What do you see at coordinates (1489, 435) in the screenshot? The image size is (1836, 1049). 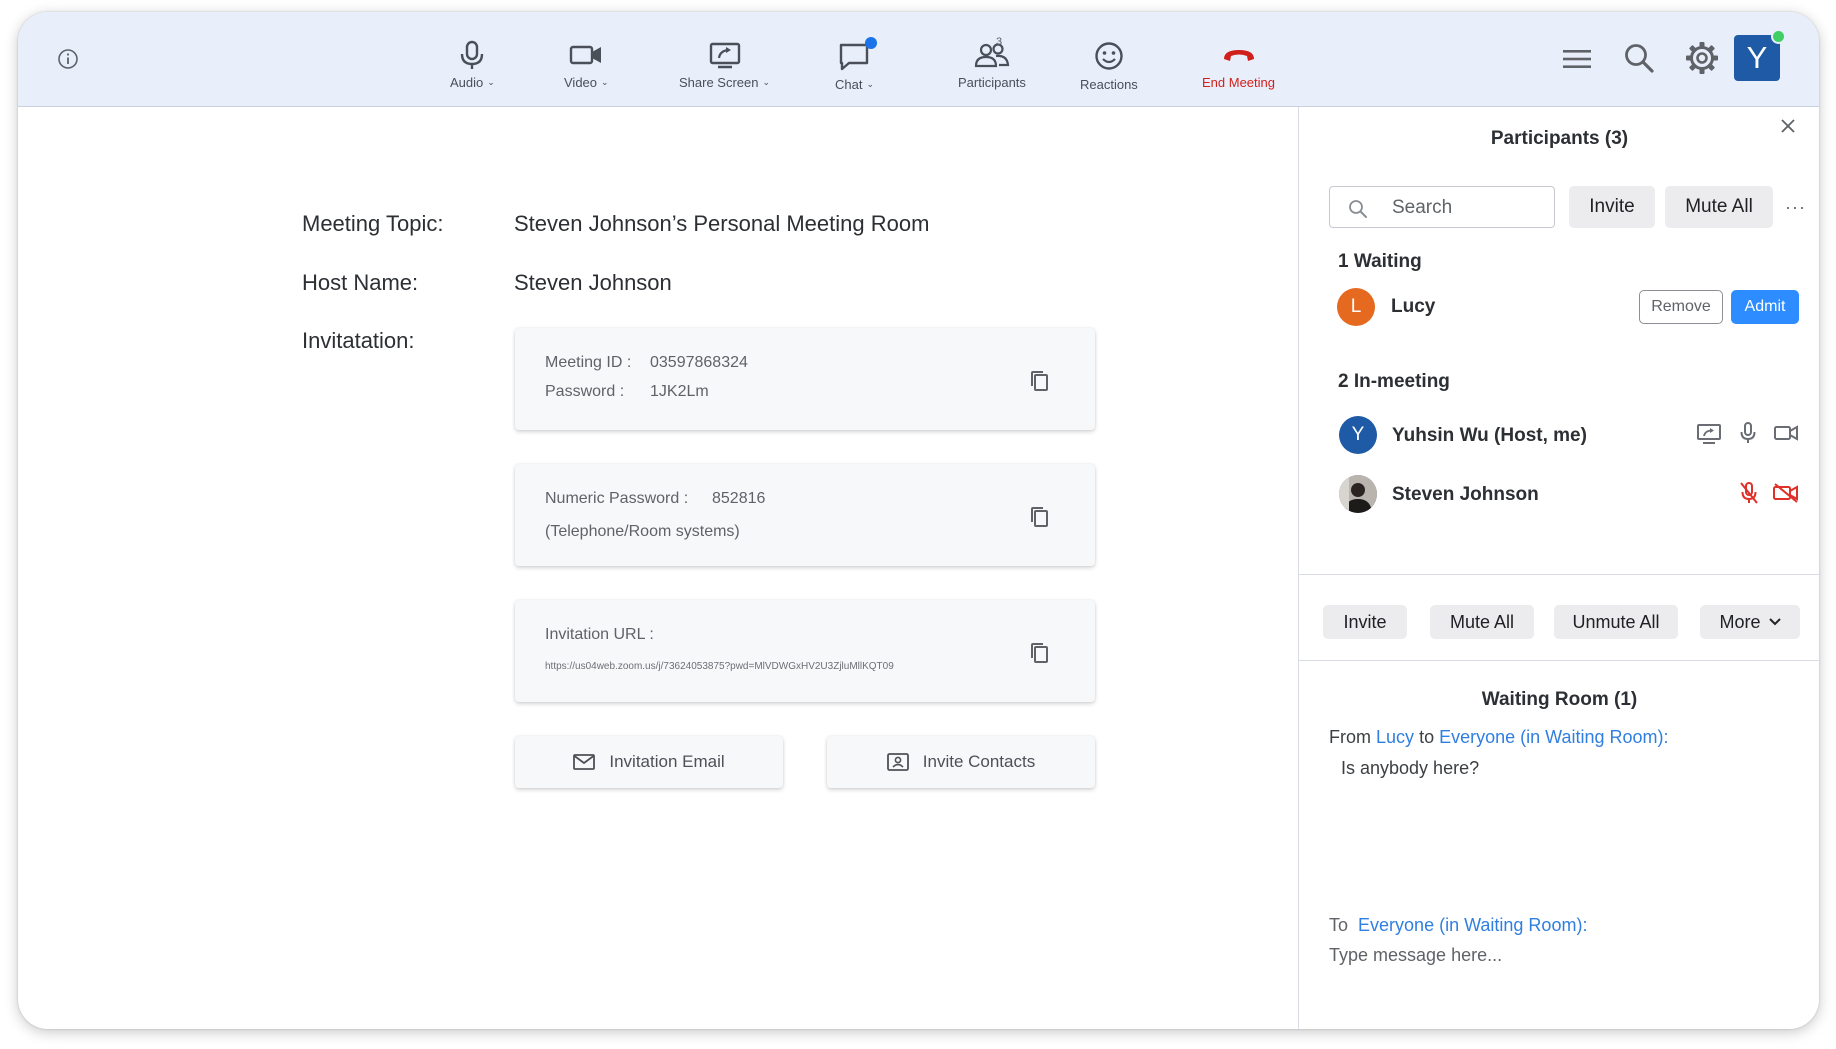 I see `participant-name: Yuhsin Wu (Host, me)` at bounding box center [1489, 435].